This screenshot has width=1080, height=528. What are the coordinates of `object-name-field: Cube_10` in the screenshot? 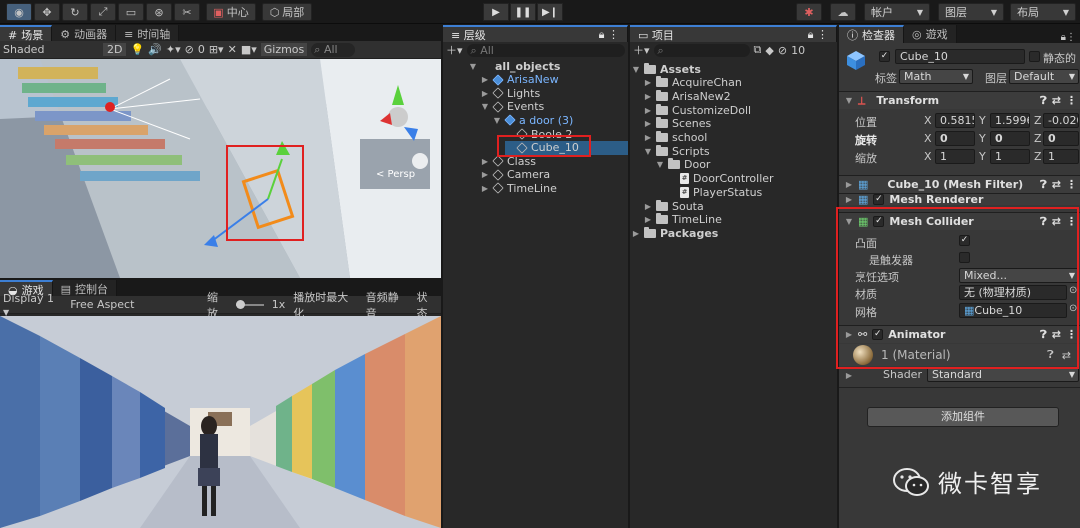 It's located at (960, 56).